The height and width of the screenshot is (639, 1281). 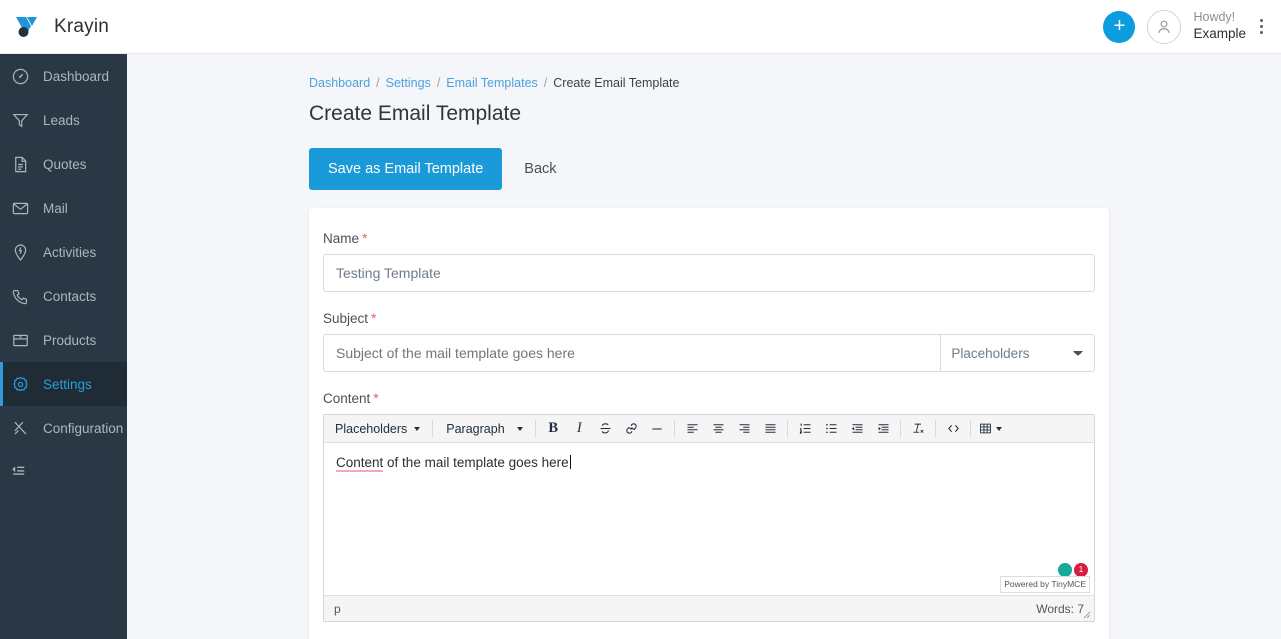 I want to click on breadcrumb-link-settings: Settings, so click(x=408, y=83).